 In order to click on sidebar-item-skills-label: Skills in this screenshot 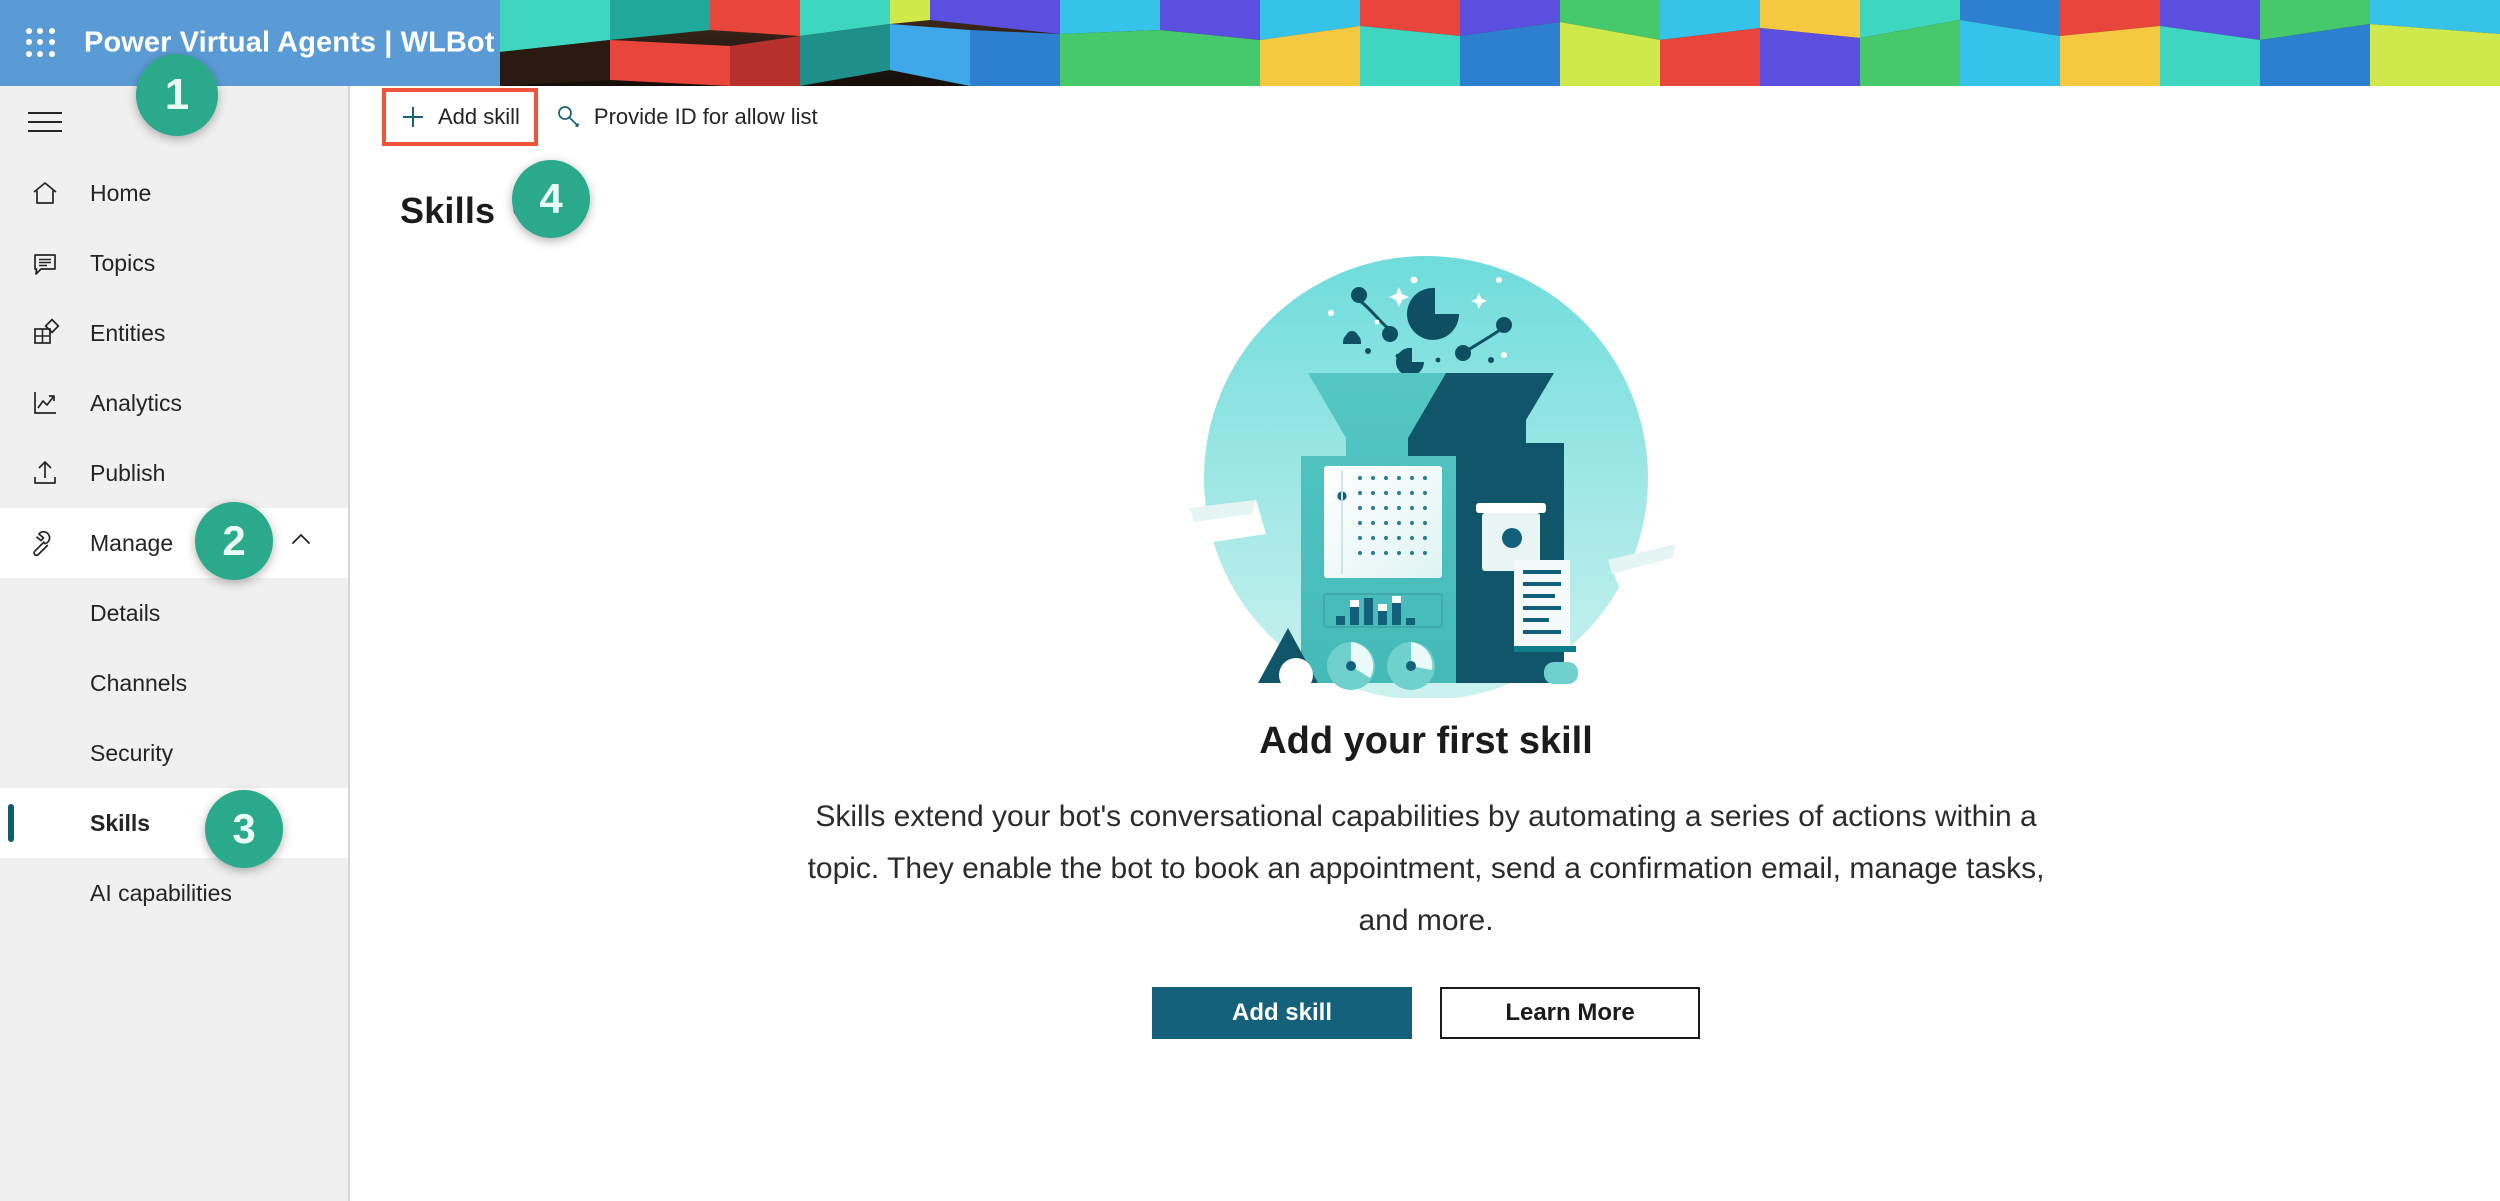, I will do `click(120, 822)`.